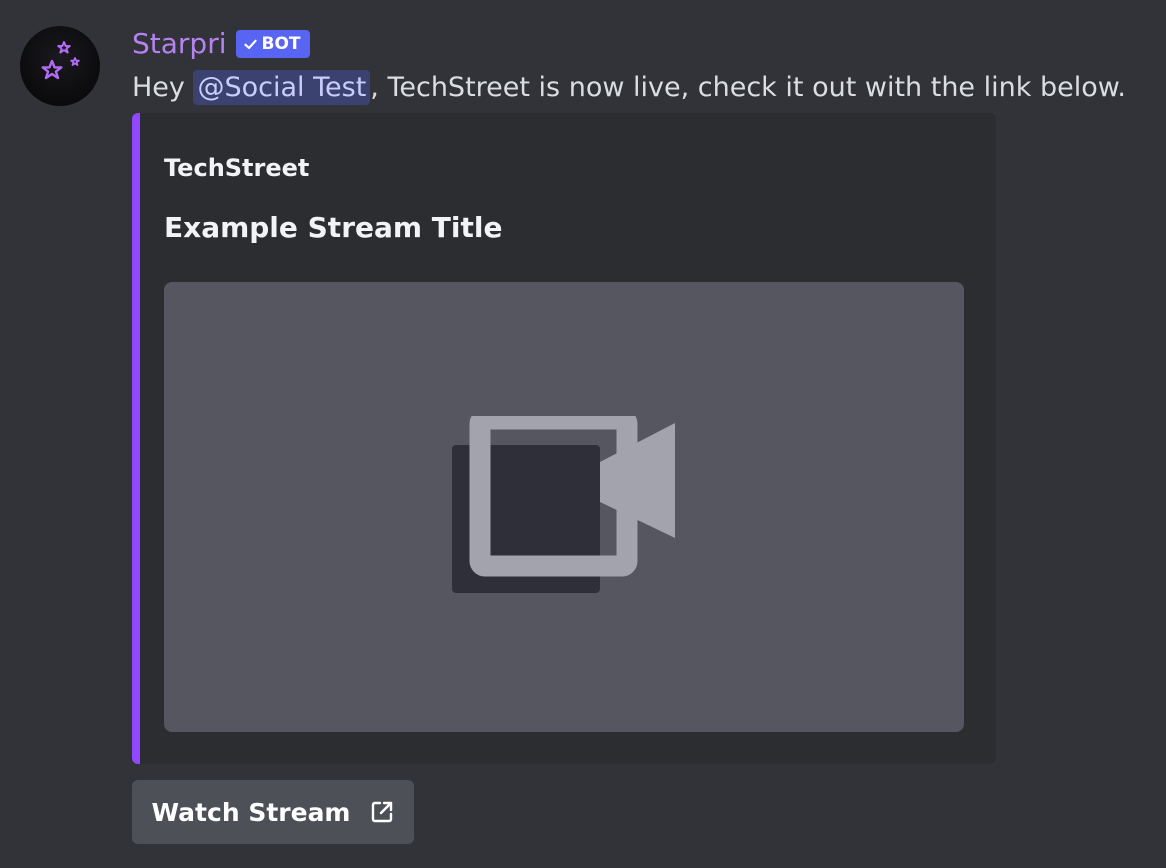  I want to click on sparkle-stars-icon, so click(60, 60).